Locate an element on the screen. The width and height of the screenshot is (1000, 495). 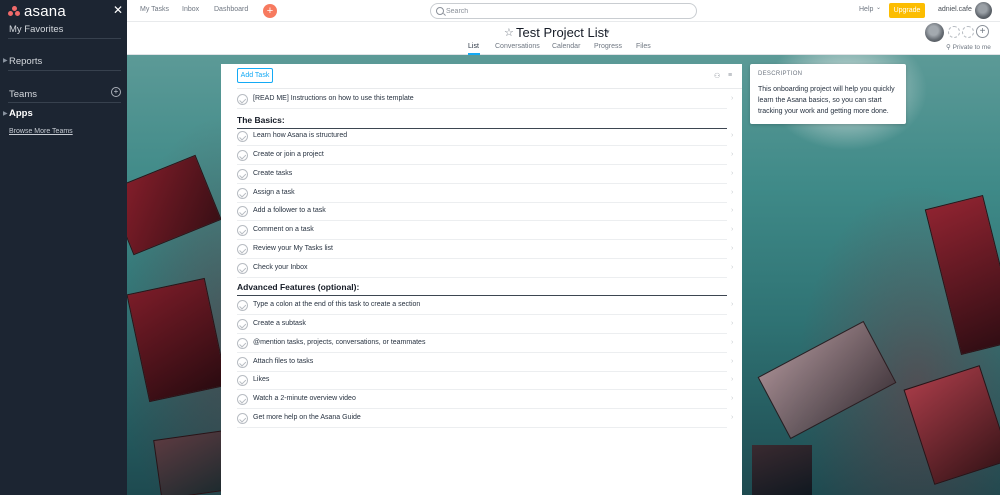
task-row: Likes › is located at coordinates (485, 380).